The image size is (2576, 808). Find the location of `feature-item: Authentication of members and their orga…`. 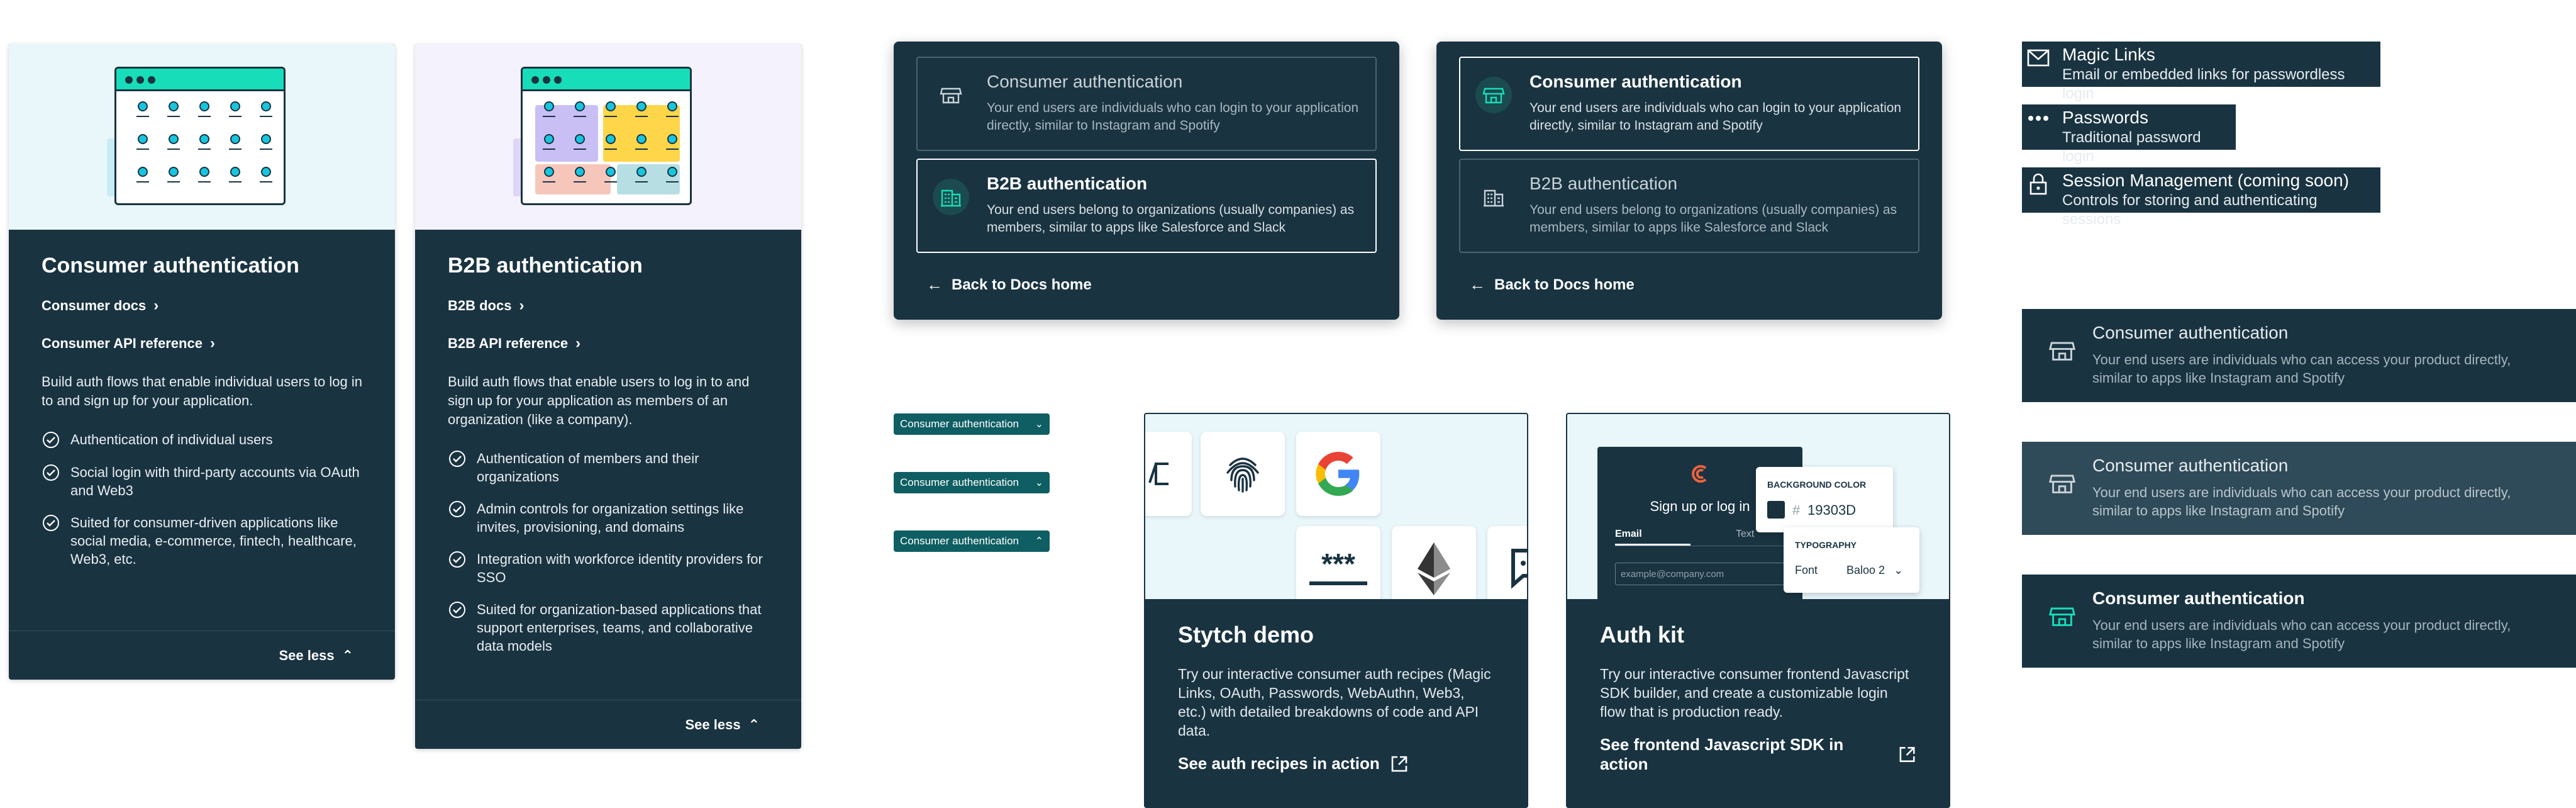

feature-item: Authentication of members and their orga… is located at coordinates (608, 467).